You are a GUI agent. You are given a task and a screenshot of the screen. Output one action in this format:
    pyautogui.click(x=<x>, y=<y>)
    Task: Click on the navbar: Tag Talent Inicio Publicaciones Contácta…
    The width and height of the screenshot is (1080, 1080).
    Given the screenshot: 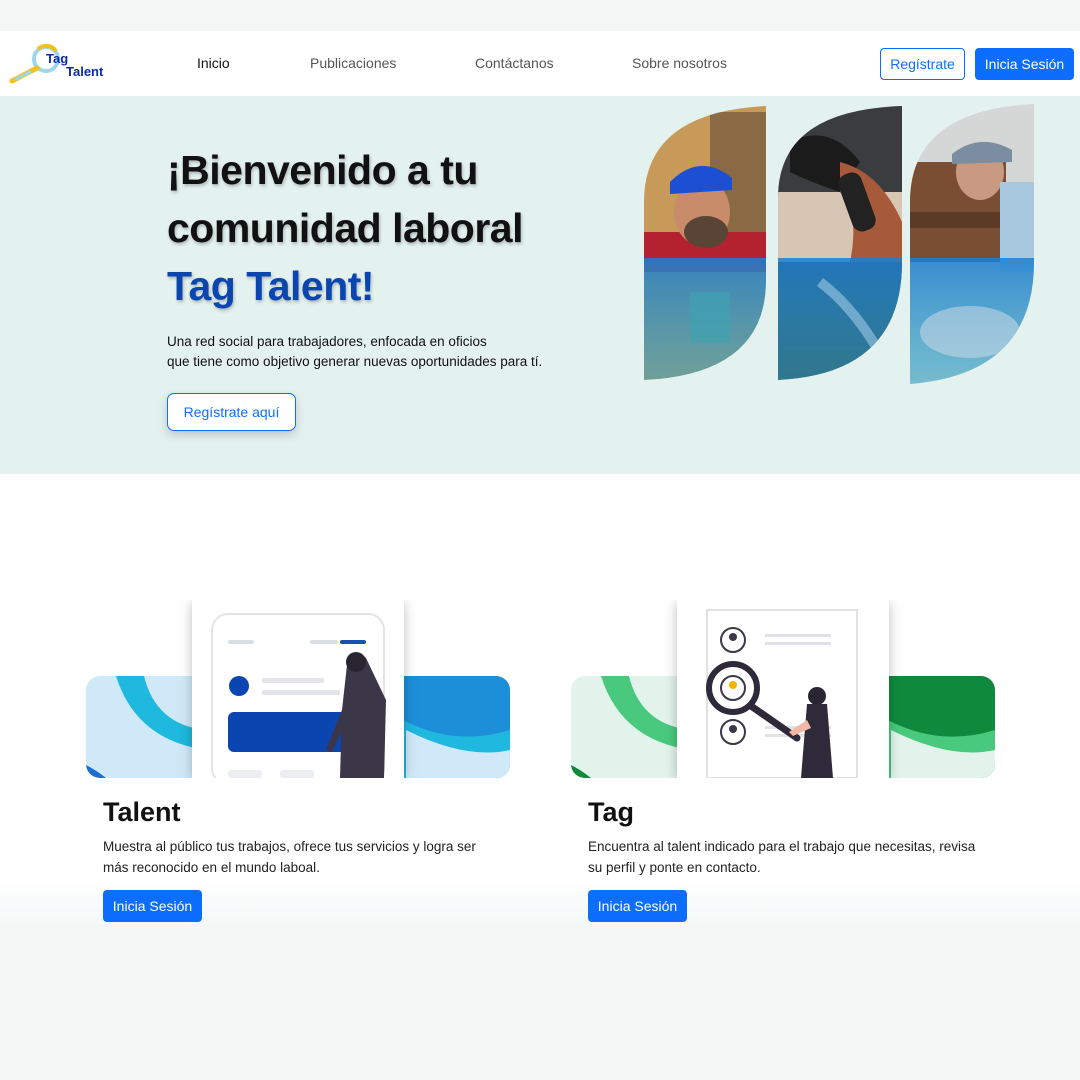 What is the action you would take?
    pyautogui.click(x=540, y=63)
    